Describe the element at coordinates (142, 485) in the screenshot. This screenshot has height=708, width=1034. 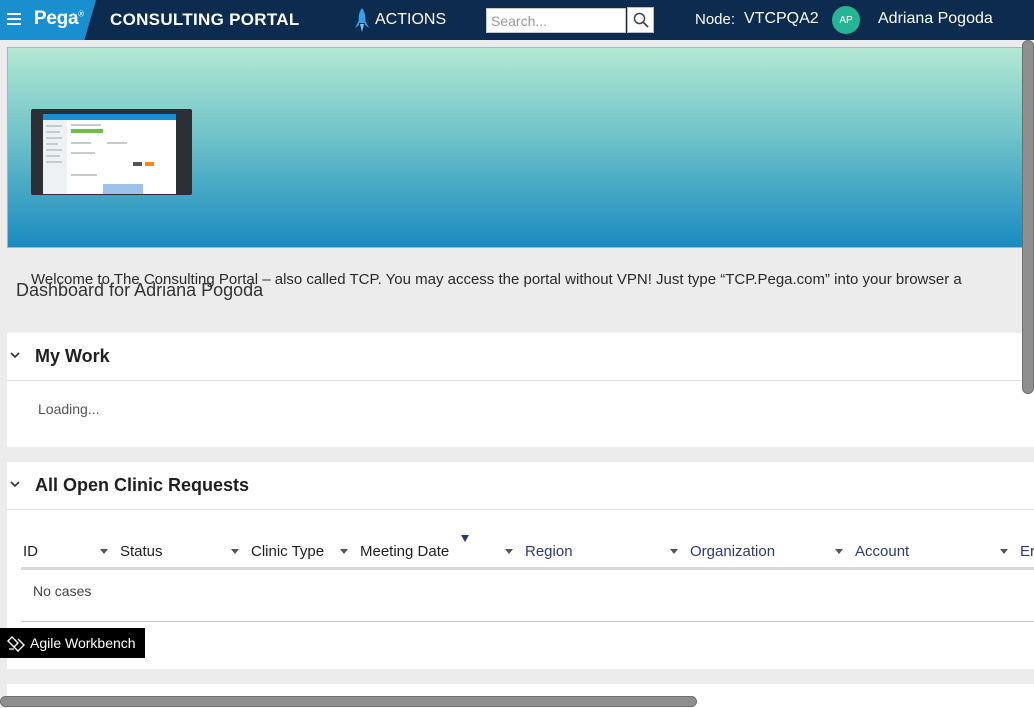
I see `clinic-requests-title: All Open Clinic Requests` at that location.